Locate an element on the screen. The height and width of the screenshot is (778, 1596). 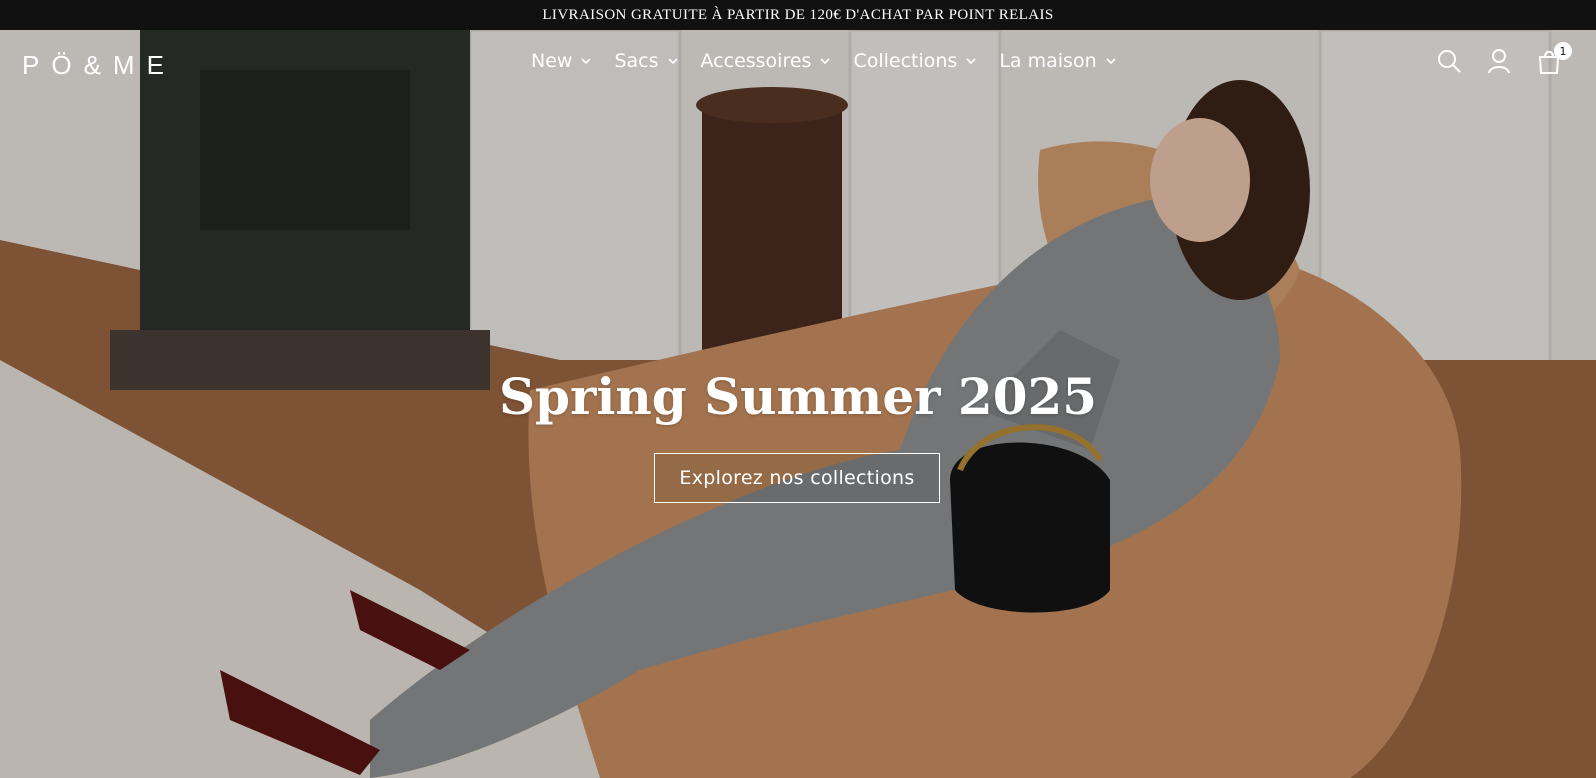
nav-item-label: La maison is located at coordinates (1048, 61).